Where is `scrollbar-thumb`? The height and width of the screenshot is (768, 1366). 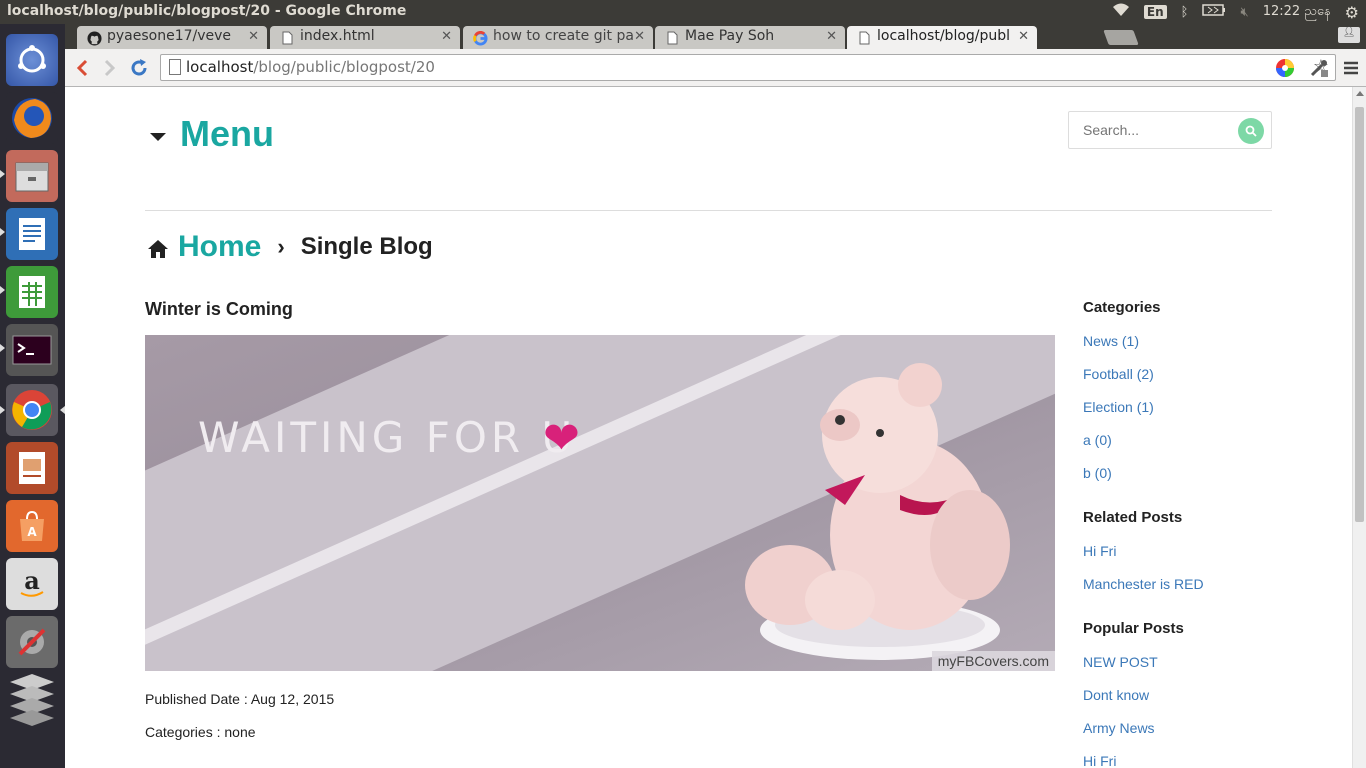 scrollbar-thumb is located at coordinates (1359, 314).